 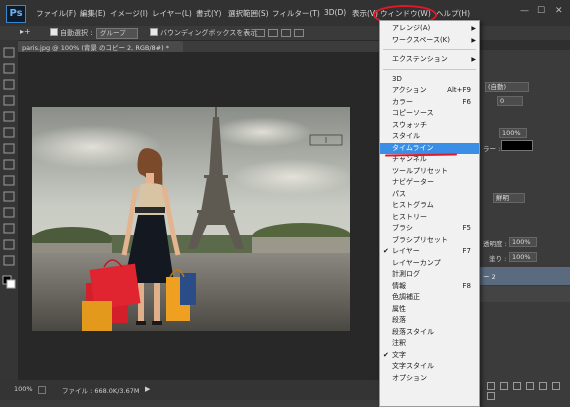 I want to click on move-tool-icon: ▸+, so click(x=25, y=31).